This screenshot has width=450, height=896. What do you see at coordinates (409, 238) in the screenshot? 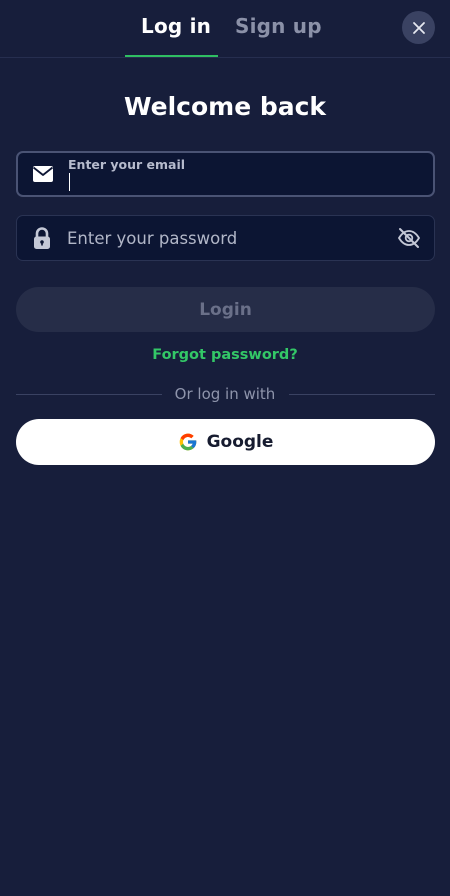
I see `eye-off-icon` at bounding box center [409, 238].